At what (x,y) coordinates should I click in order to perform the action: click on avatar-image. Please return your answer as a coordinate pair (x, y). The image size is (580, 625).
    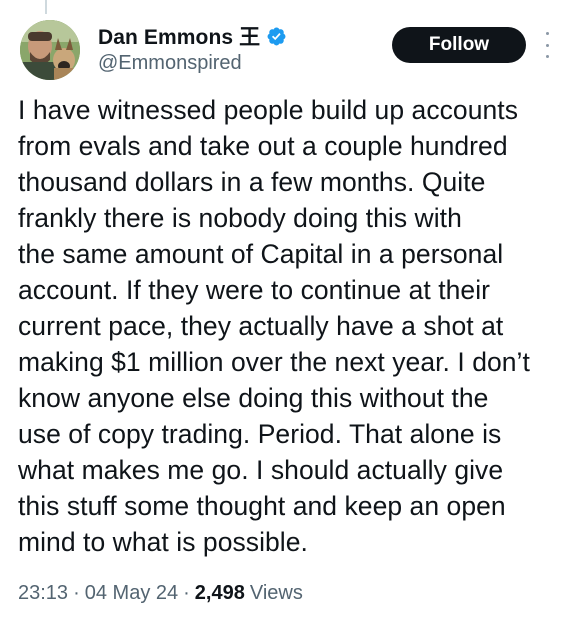
    Looking at the image, I should click on (50, 50).